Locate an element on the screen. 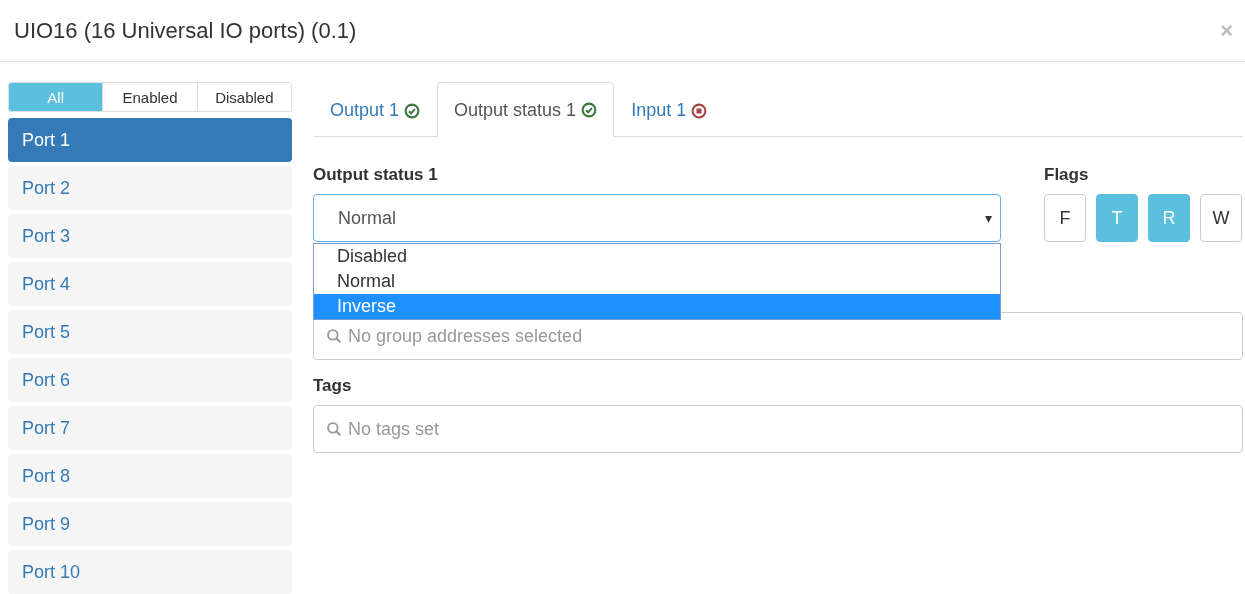  port-item: Port 5 is located at coordinates (150, 332).